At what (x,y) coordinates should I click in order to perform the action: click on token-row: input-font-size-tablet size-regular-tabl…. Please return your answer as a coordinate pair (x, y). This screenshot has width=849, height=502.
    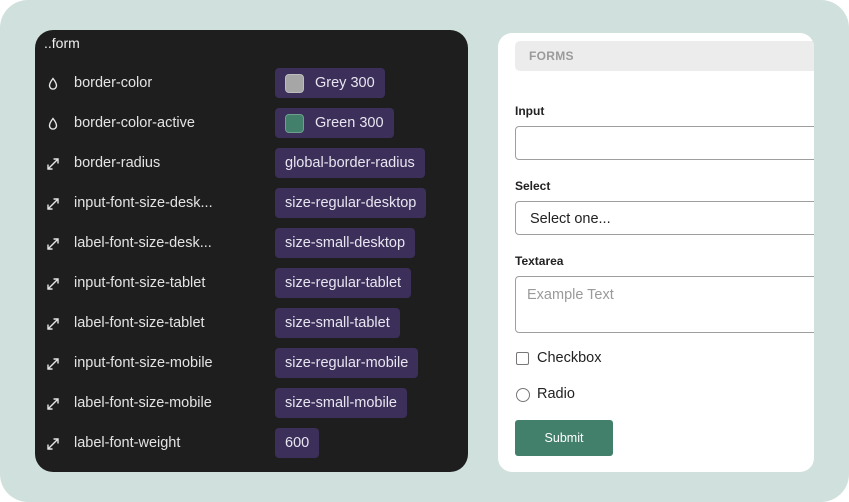
    Looking at the image, I should click on (251, 284).